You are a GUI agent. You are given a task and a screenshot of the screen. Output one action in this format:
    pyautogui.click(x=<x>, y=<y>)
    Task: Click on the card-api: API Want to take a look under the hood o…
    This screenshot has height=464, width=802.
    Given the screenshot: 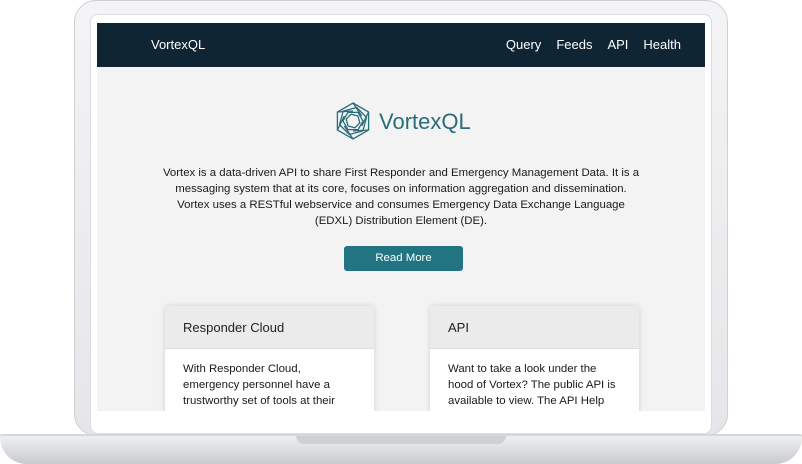 What is the action you would take?
    pyautogui.click(x=534, y=358)
    